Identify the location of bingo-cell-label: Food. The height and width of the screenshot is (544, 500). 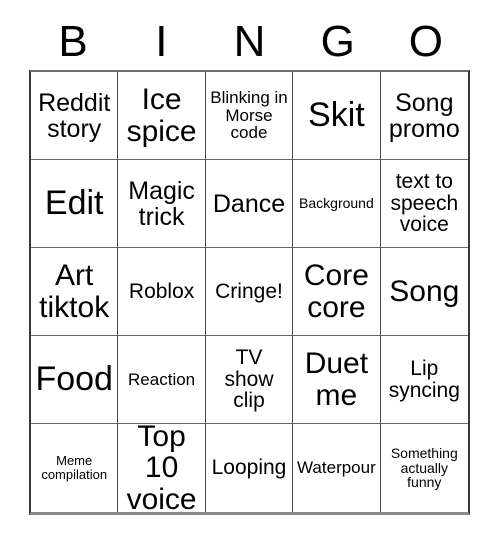
(74, 378).